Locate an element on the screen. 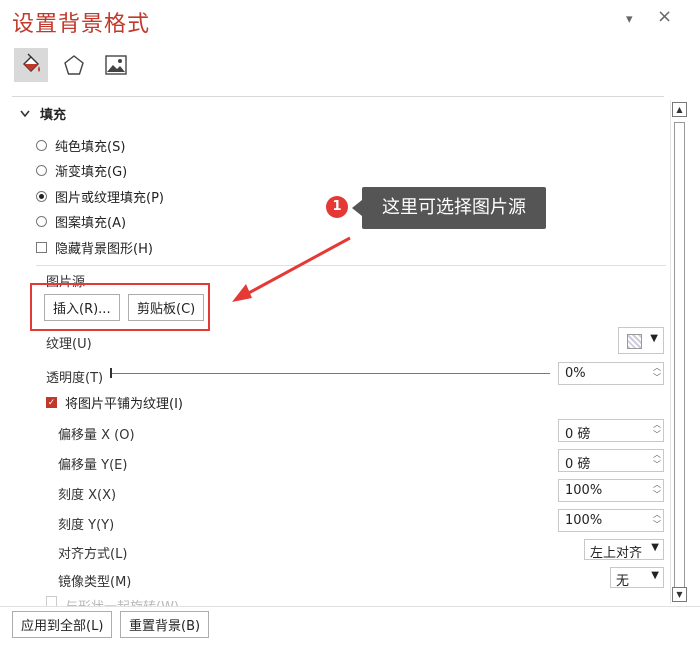  callout-tooltip: 这里可选择图片源 is located at coordinates (454, 208).